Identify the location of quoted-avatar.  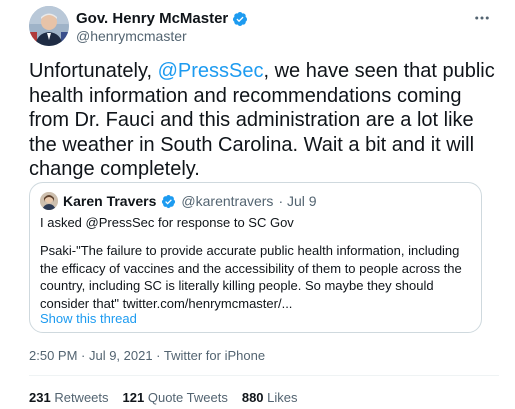
(49, 201).